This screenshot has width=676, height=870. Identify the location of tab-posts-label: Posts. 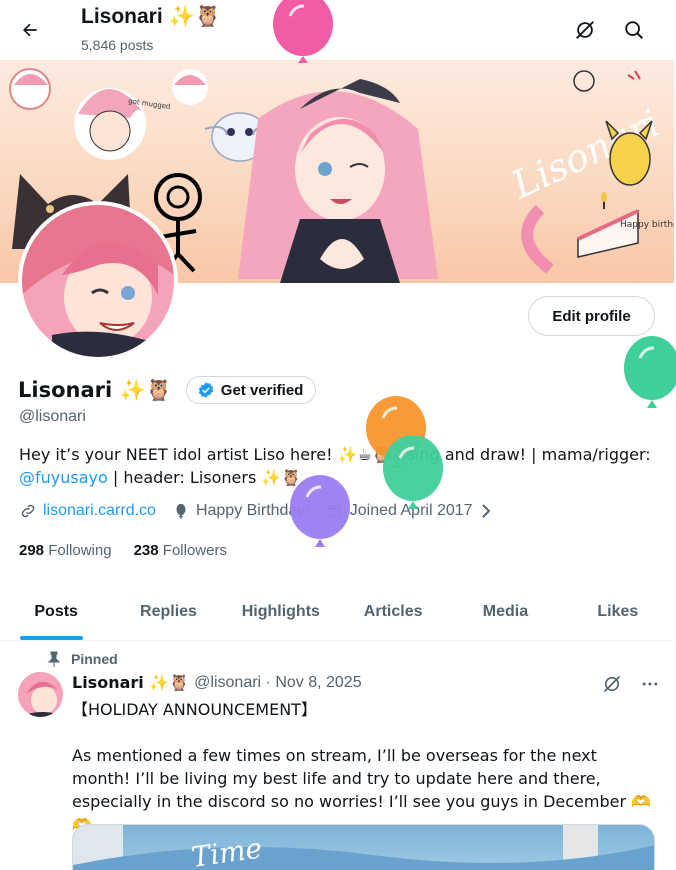
(56, 611).